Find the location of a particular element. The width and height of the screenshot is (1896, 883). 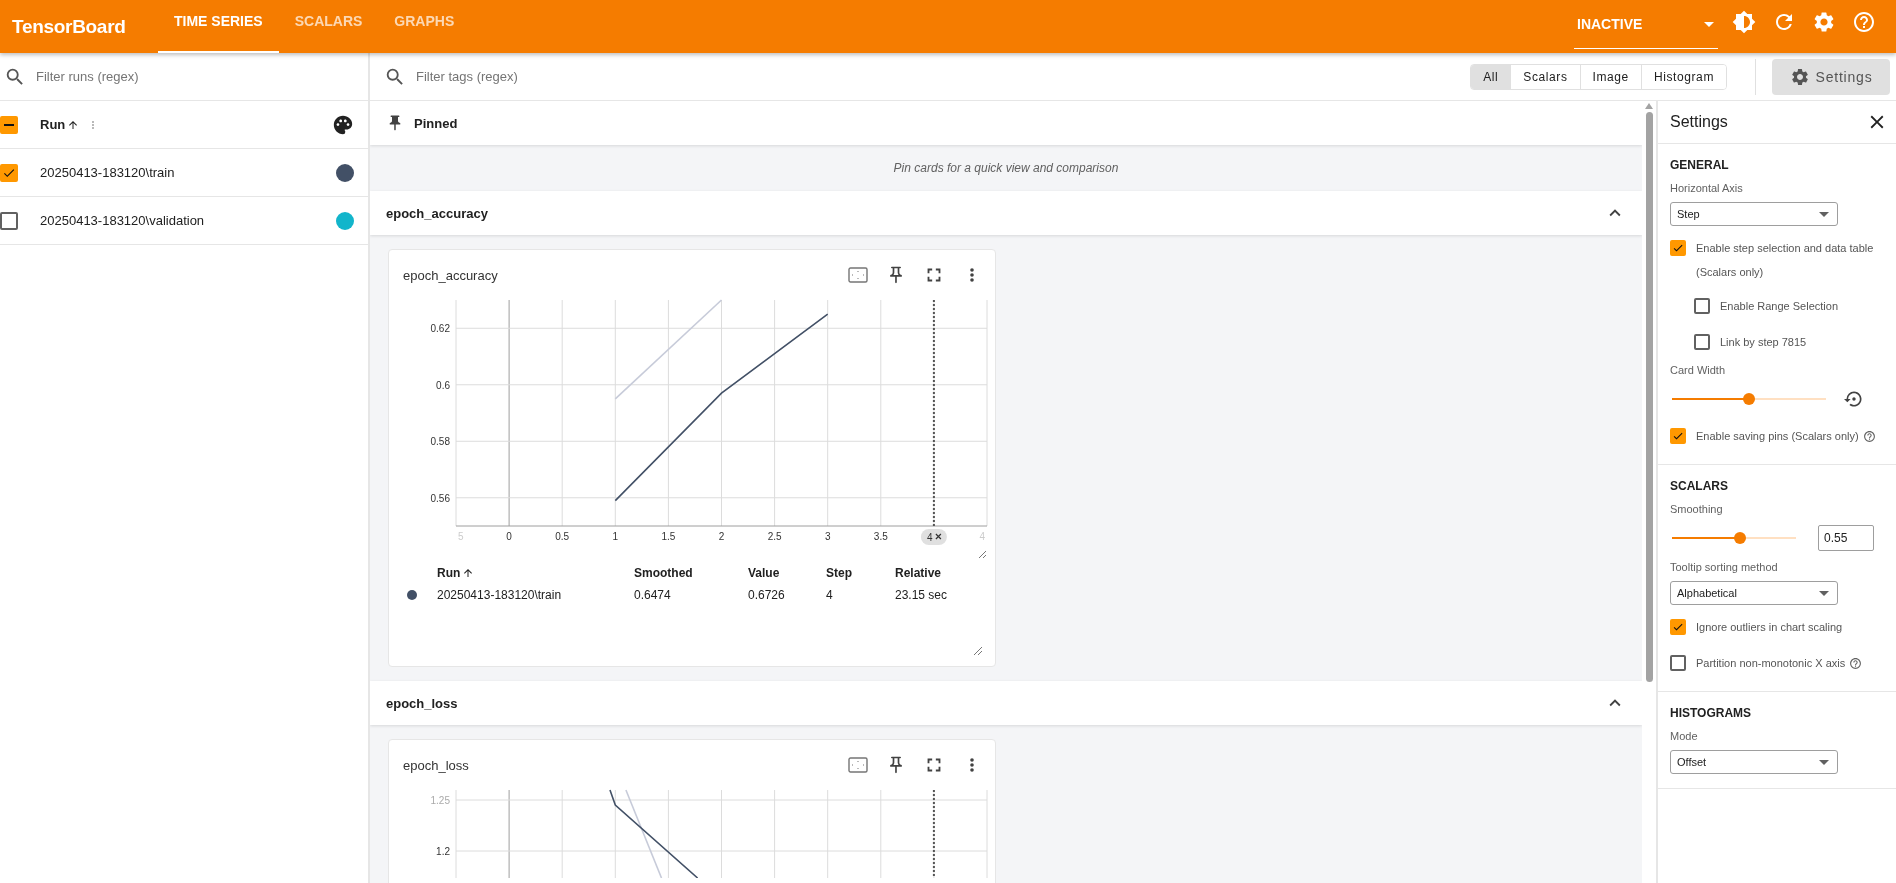

section-title: GENERAL is located at coordinates (1700, 165).